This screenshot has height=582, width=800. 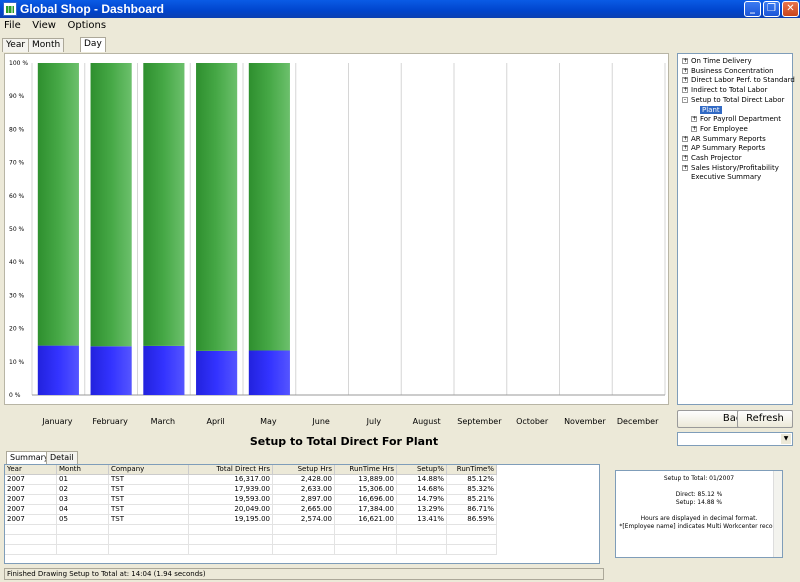 What do you see at coordinates (366, 510) in the screenshot?
I see `table-cell: 17,384.00` at bounding box center [366, 510].